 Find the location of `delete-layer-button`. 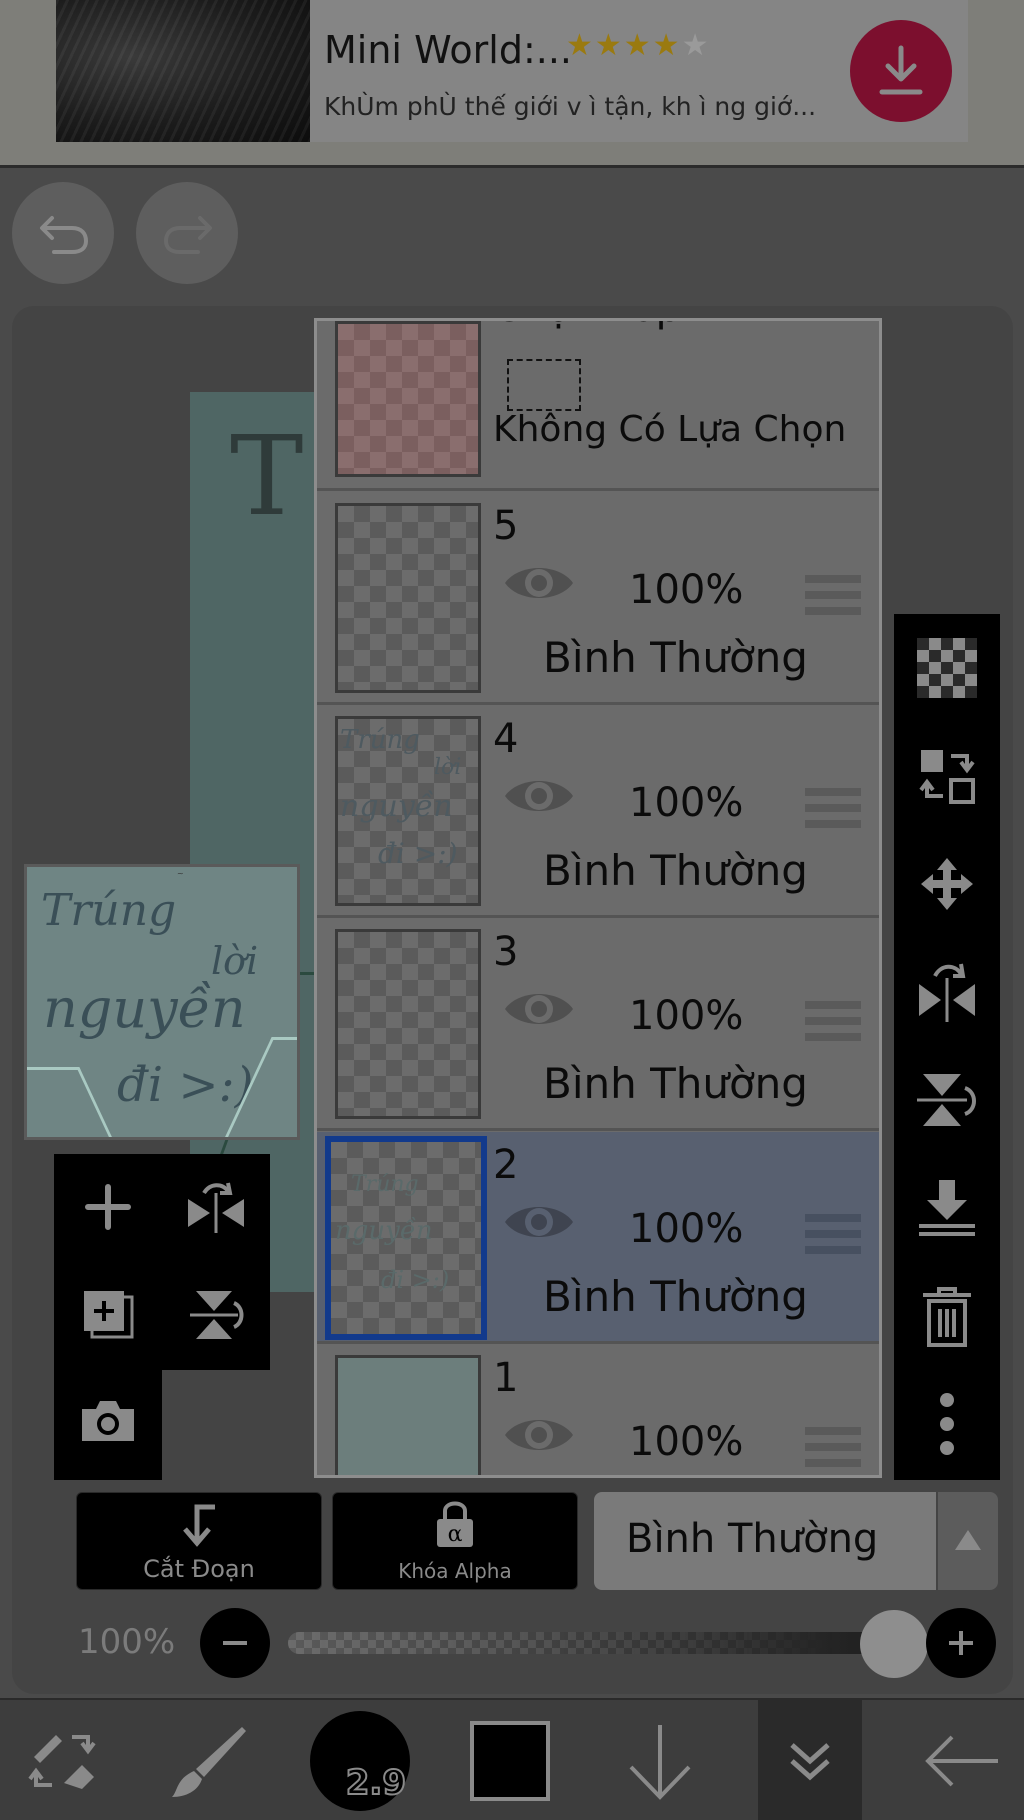

delete-layer-button is located at coordinates (947, 1316).